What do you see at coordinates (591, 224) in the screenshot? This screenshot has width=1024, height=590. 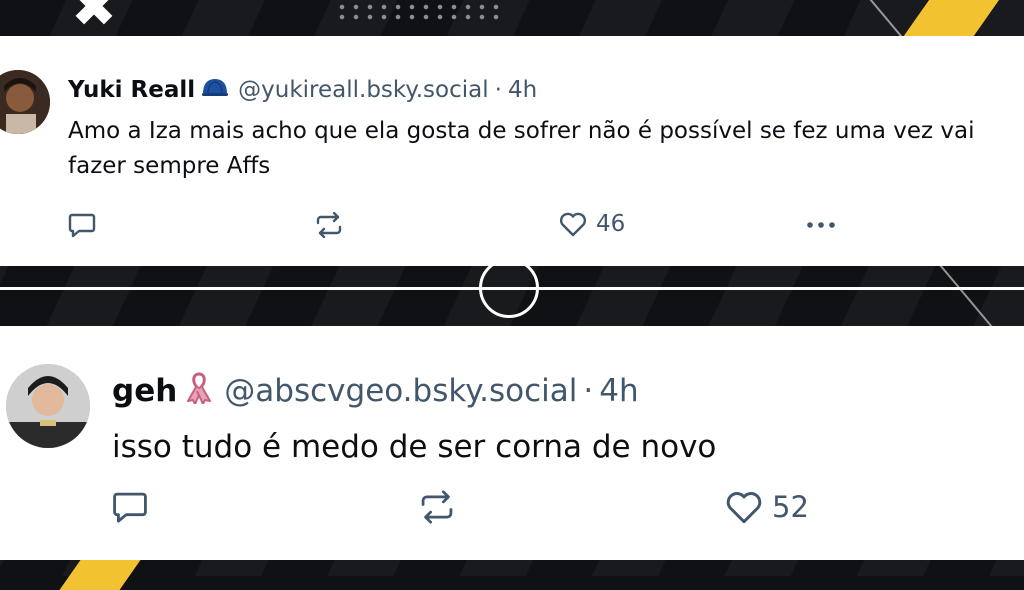 I see `like-button: 46` at bounding box center [591, 224].